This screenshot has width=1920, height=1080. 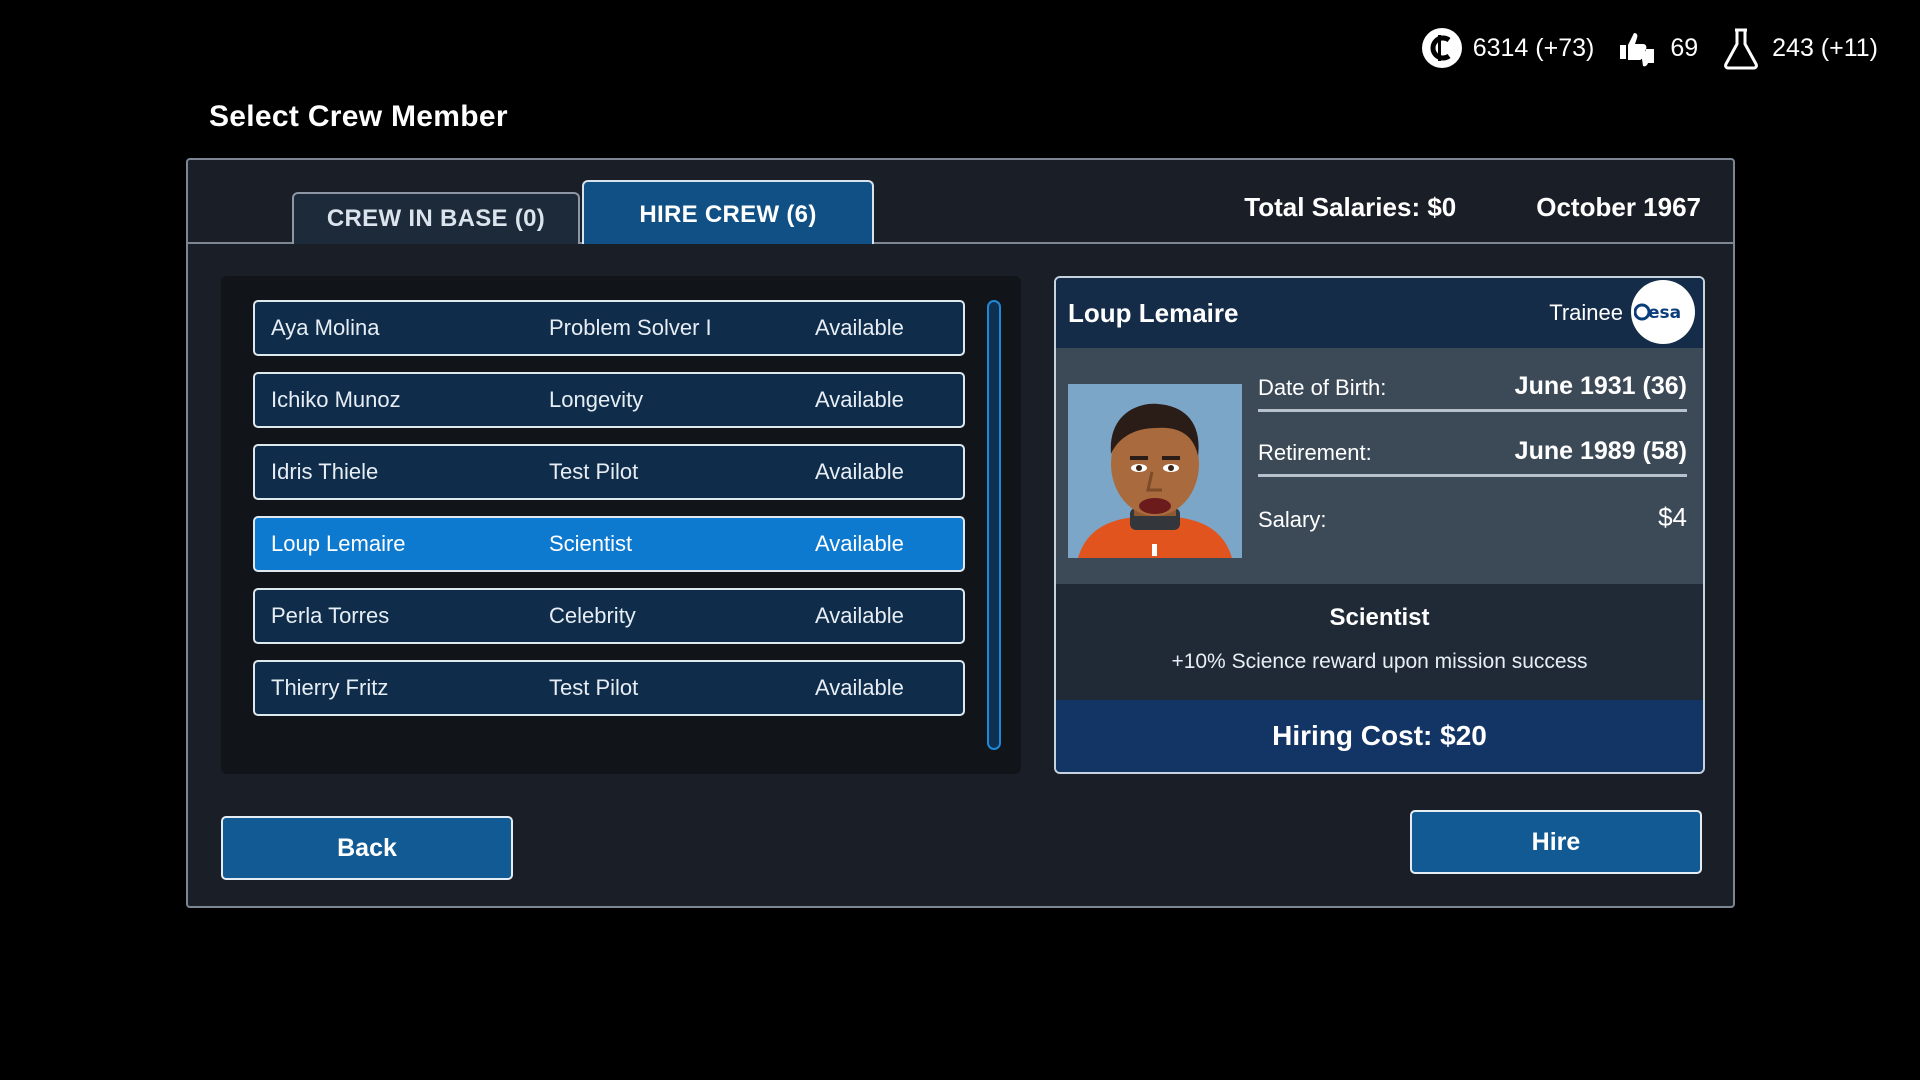 What do you see at coordinates (1600, 451) in the screenshot?
I see `retirement-value: June 1989 (58)` at bounding box center [1600, 451].